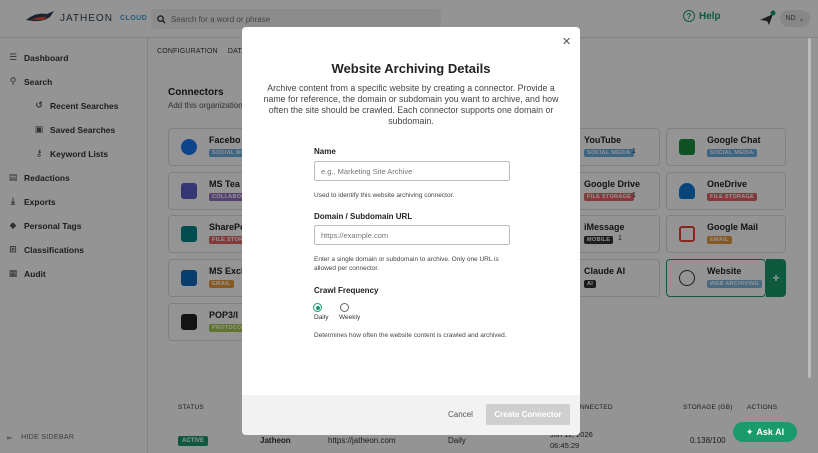  What do you see at coordinates (411, 68) in the screenshot?
I see `modal-title: Website Archiving Details` at bounding box center [411, 68].